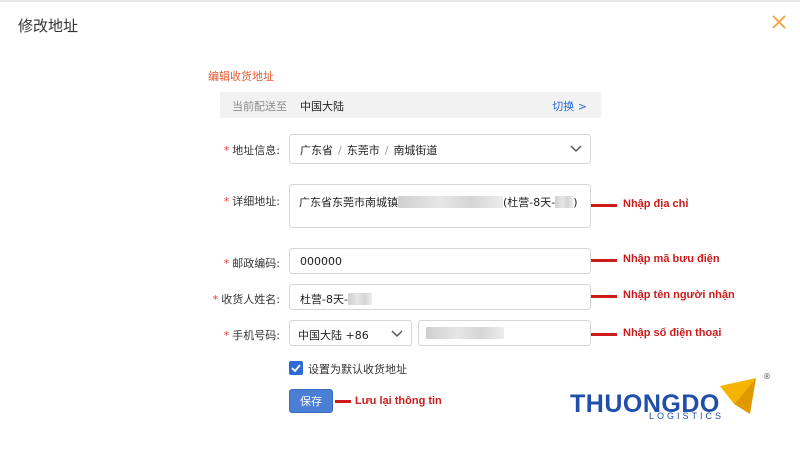  I want to click on phone-number-input, so click(504, 333).